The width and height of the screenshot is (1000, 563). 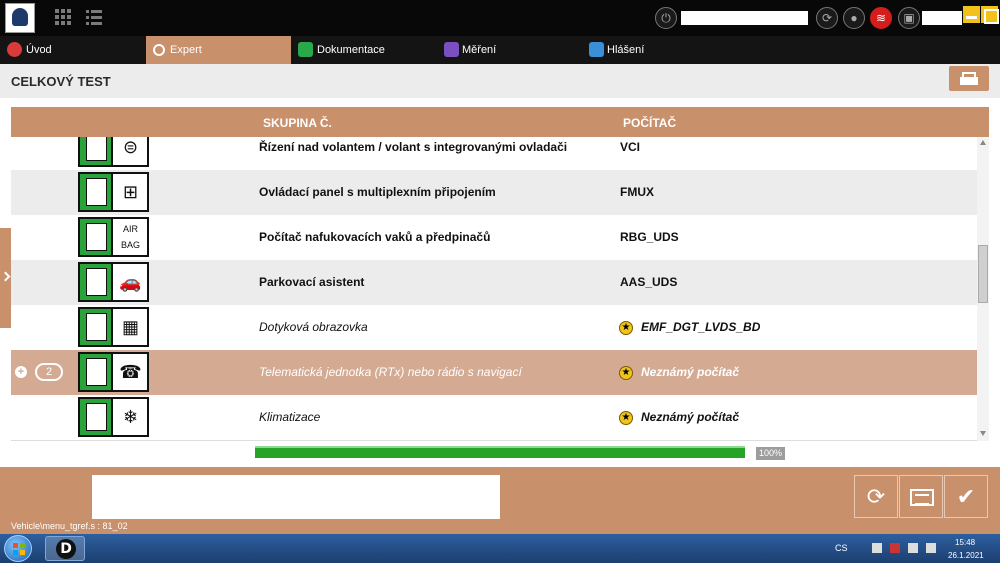 I want to click on gears-icon, so click(x=159, y=50).